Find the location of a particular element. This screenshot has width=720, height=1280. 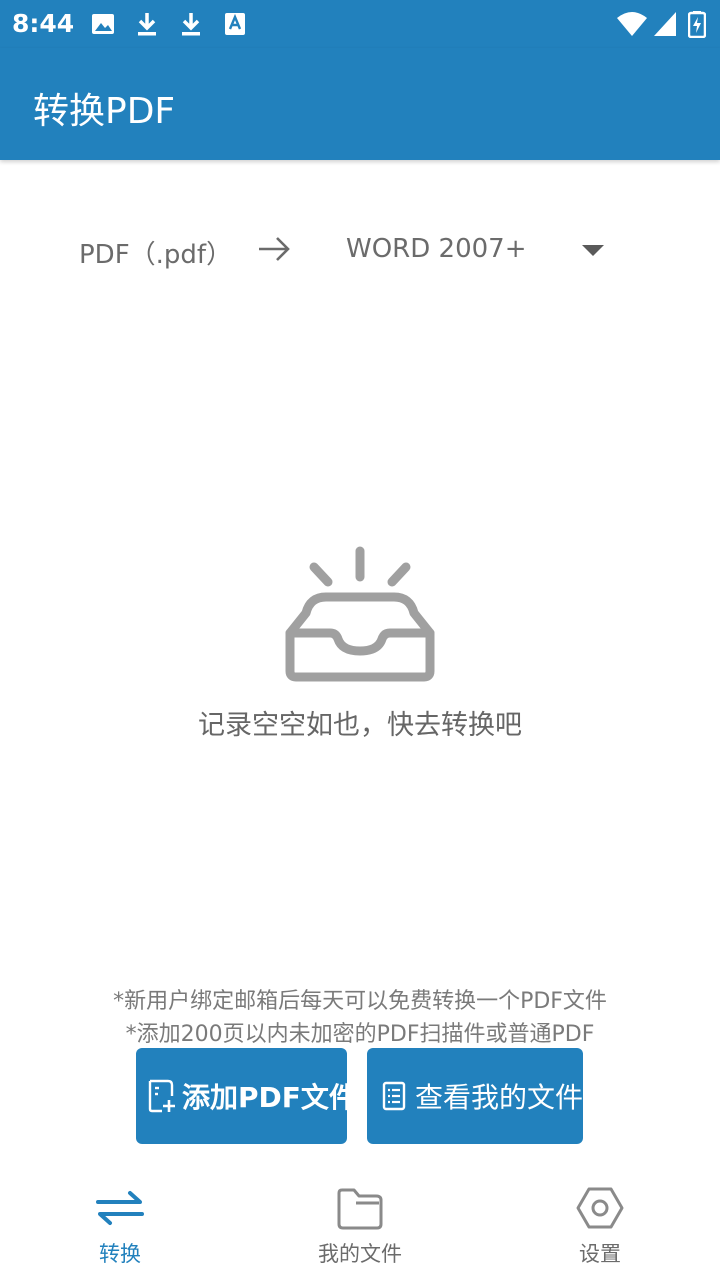

format-selector: PDF（.pdf） WORD 2007+ is located at coordinates (360, 251).